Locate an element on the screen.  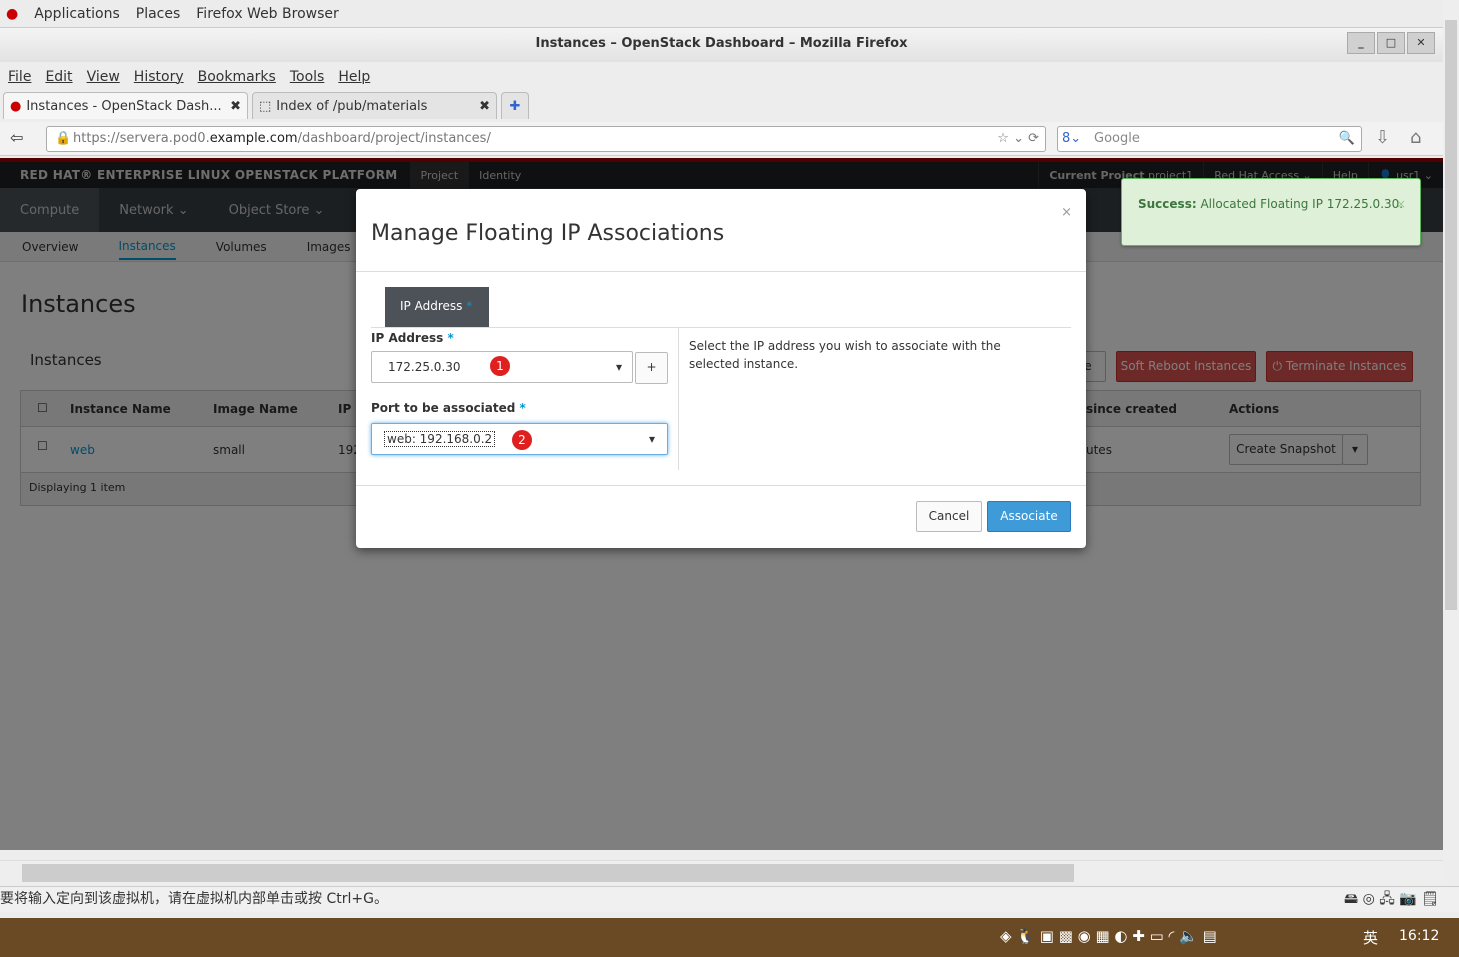
applications-menu: Applications is located at coordinates (77, 14).